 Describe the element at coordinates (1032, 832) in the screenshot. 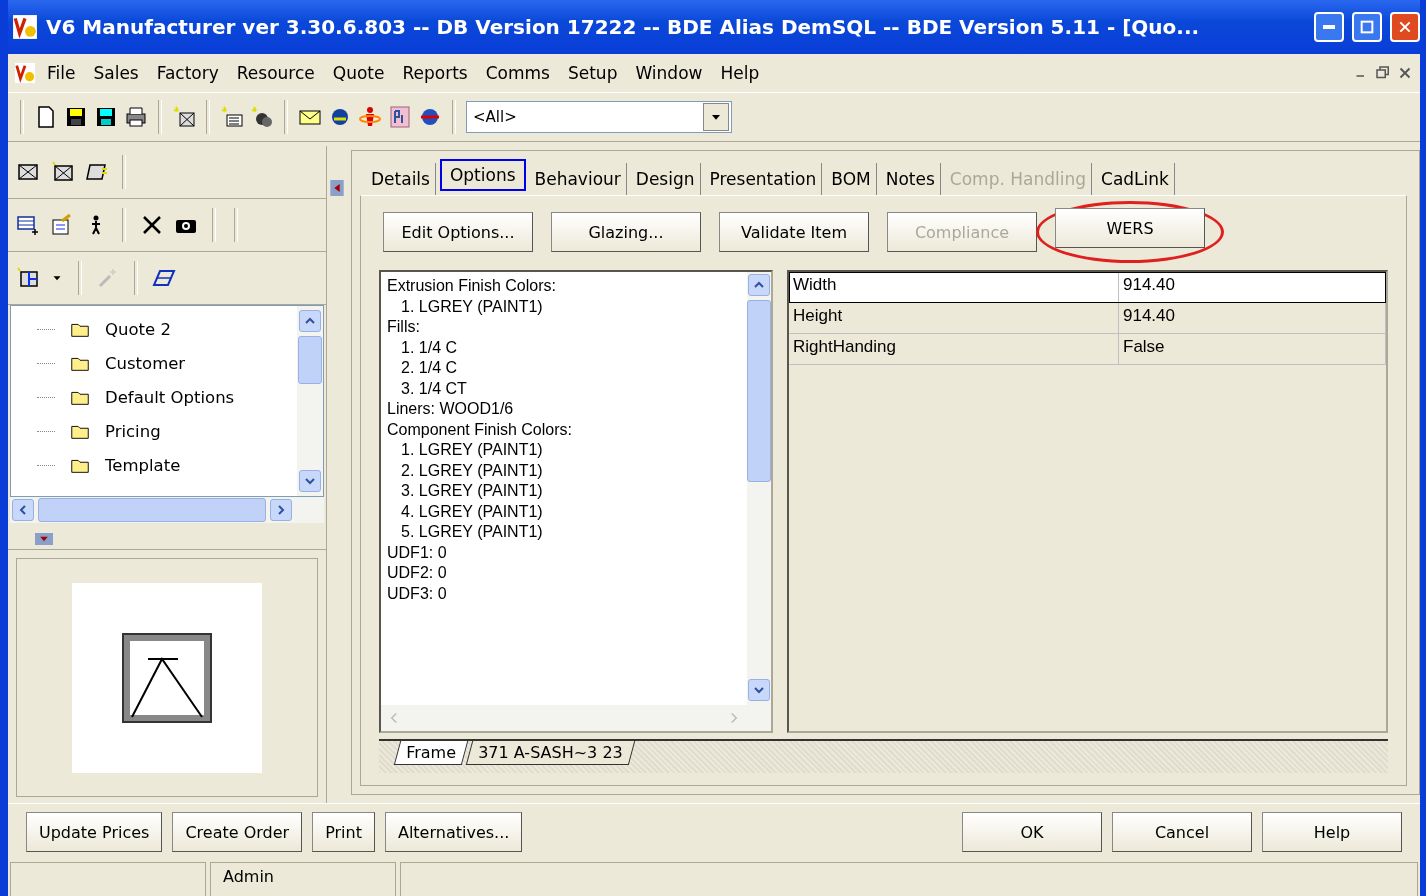

I see `dialog-button: OK` at that location.